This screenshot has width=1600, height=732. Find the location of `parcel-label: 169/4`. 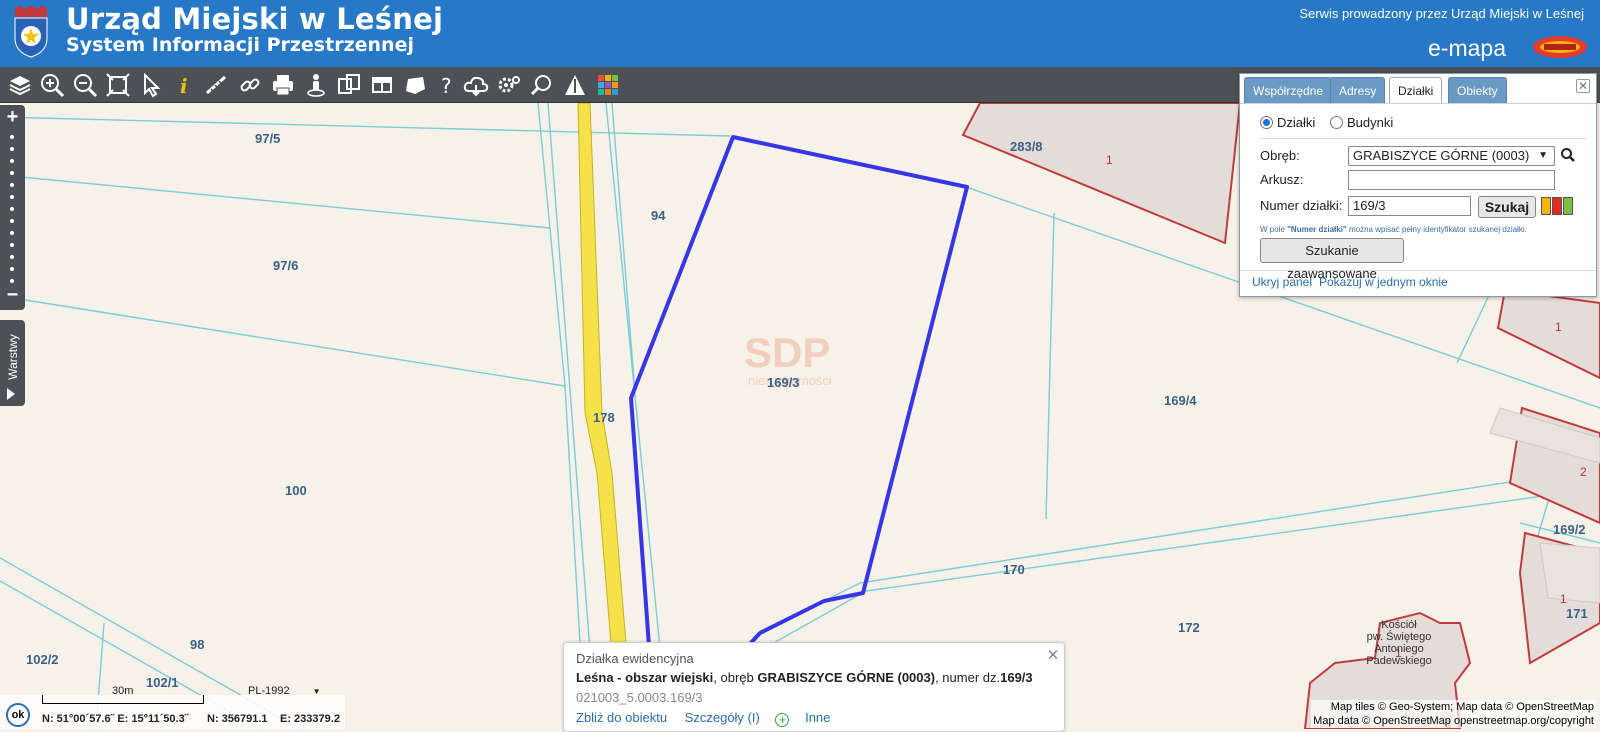

parcel-label: 169/4 is located at coordinates (1180, 400).